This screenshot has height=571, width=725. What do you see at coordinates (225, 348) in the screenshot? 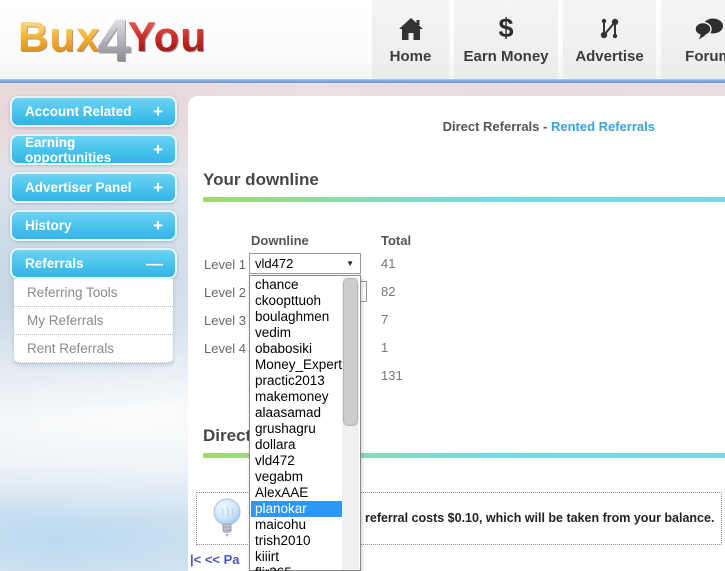
I see `level-4-label: Level 4` at bounding box center [225, 348].